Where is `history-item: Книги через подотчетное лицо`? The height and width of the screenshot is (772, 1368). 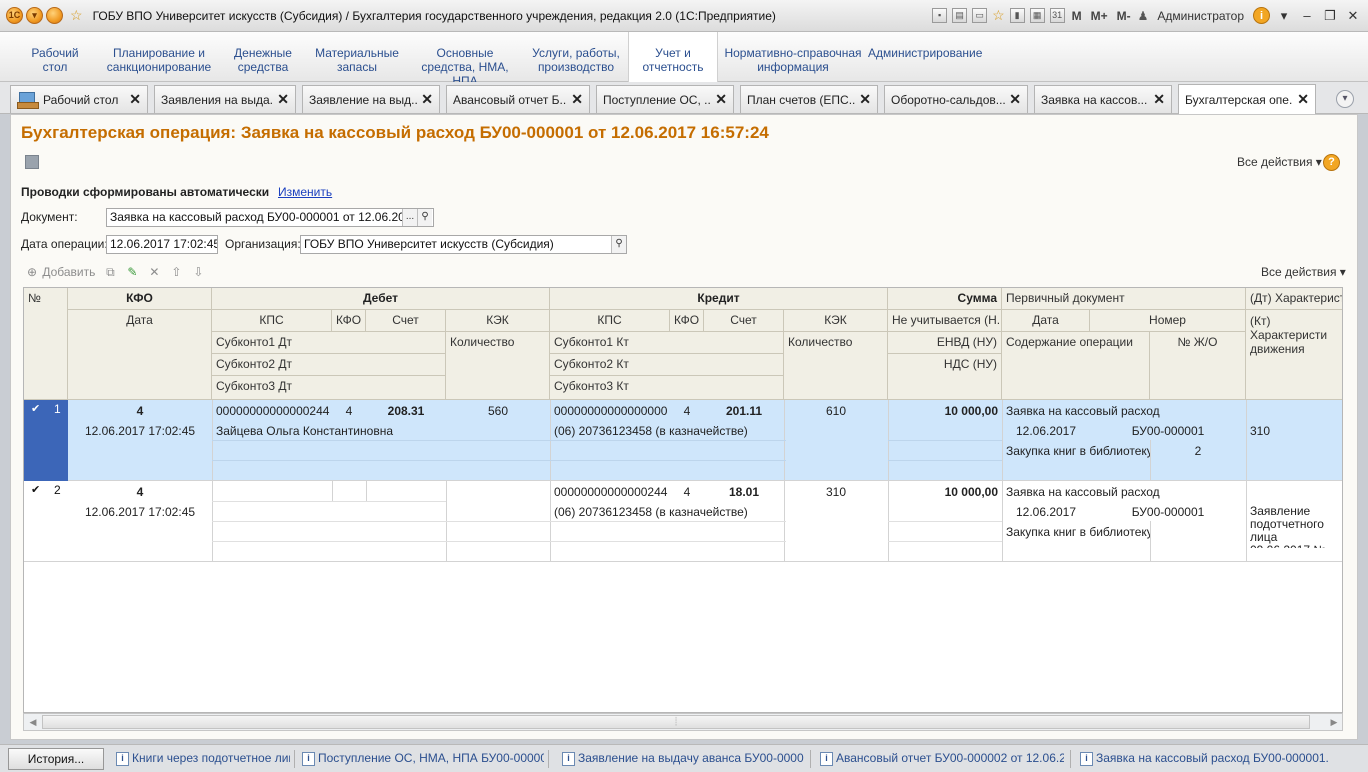
history-item: Книги через подотчетное лицо is located at coordinates (202, 759).